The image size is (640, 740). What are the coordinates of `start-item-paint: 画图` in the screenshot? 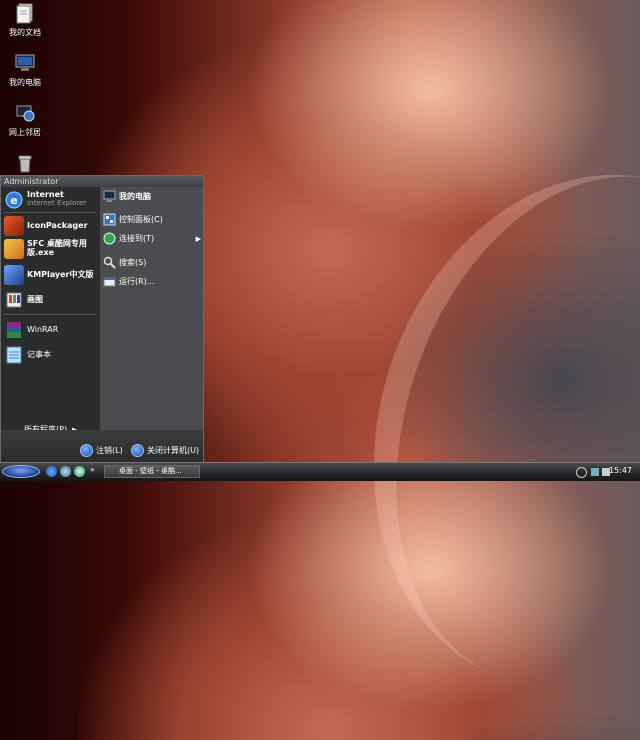 It's located at (51, 300).